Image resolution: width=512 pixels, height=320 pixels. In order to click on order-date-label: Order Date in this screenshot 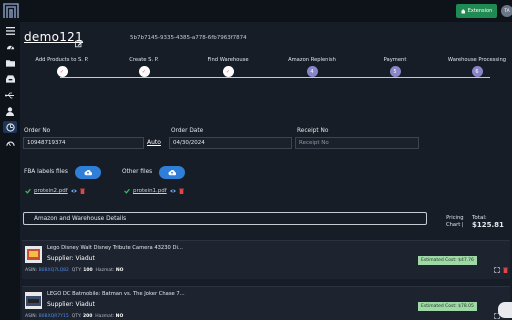, I will do `click(187, 131)`.